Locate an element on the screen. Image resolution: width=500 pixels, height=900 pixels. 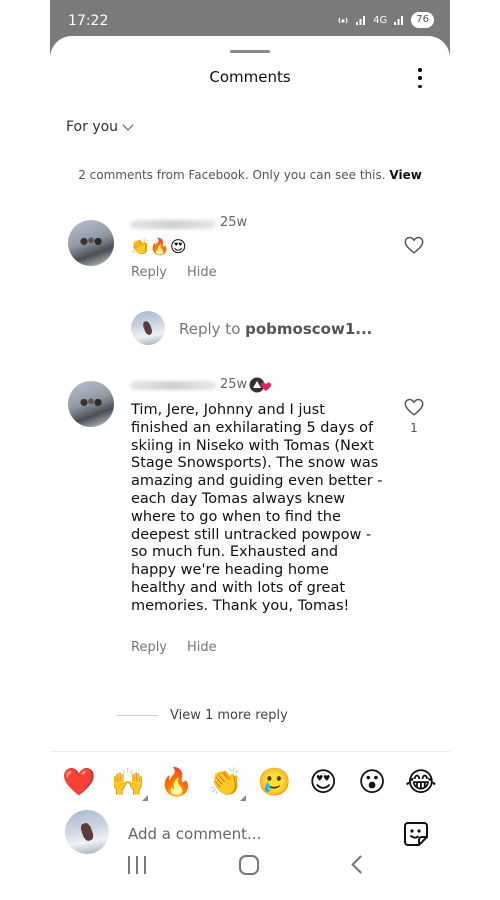
signal-icon is located at coordinates (361, 20).